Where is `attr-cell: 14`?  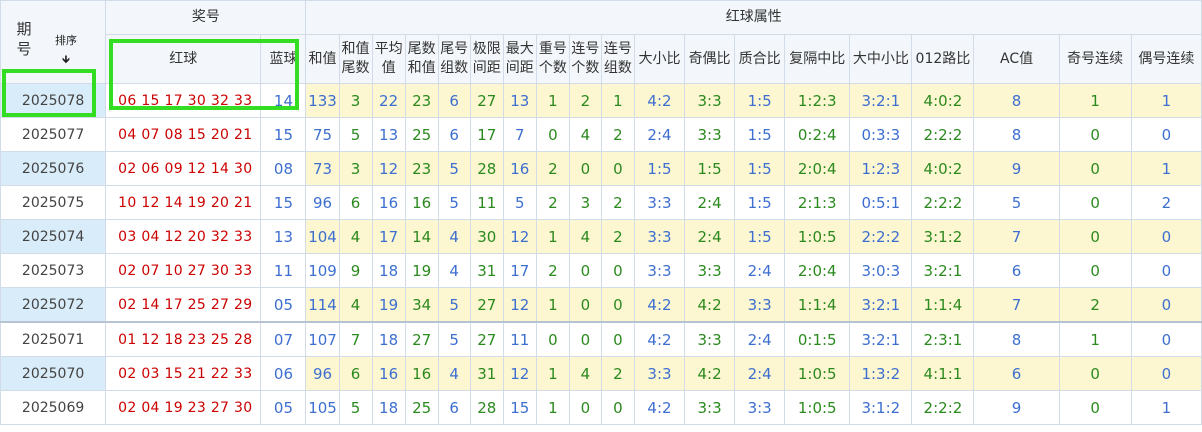
attr-cell: 14 is located at coordinates (421, 236).